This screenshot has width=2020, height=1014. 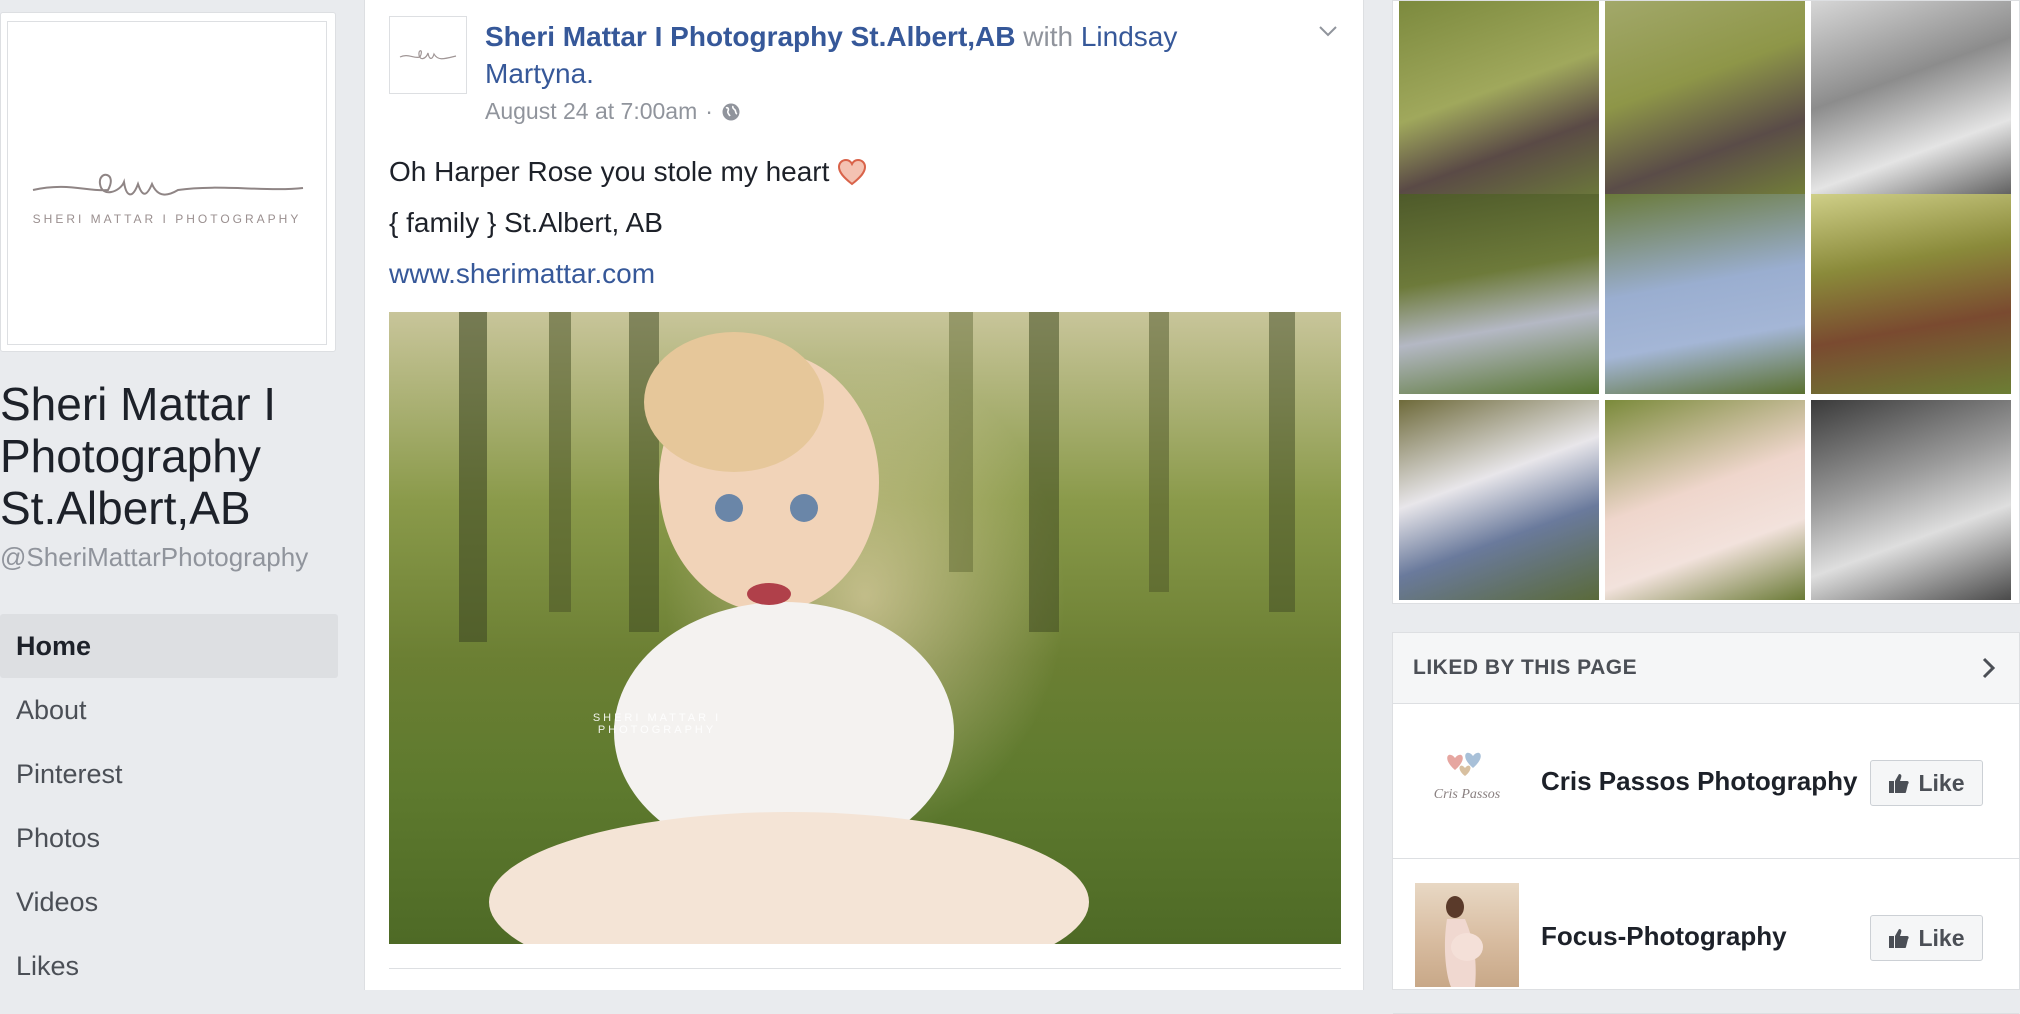 I want to click on liked-by-page-header: LIKED BY THIS PAGE, so click(x=1706, y=668).